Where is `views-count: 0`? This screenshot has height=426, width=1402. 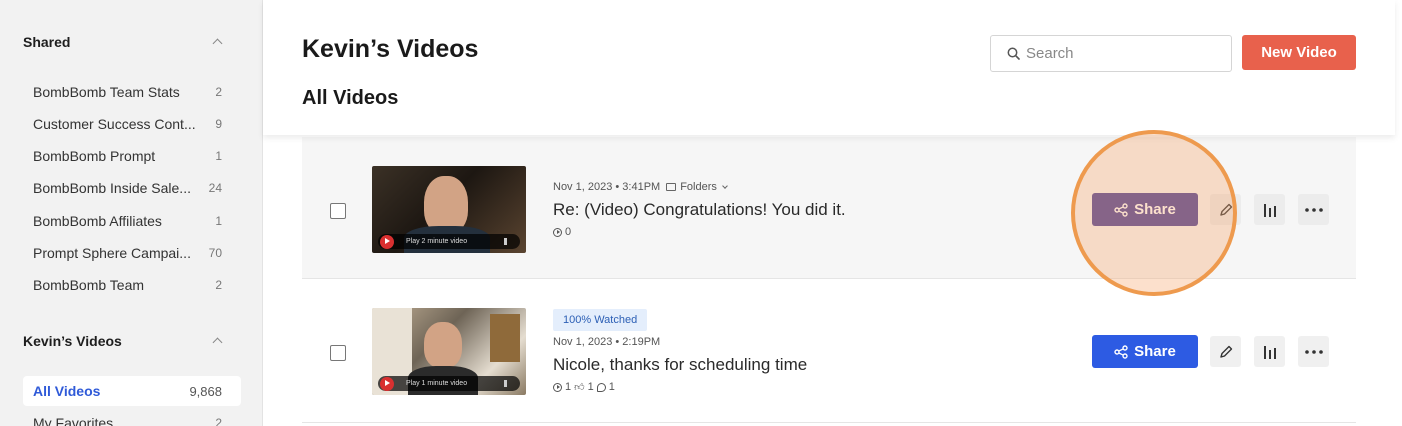
views-count: 0 is located at coordinates (568, 232).